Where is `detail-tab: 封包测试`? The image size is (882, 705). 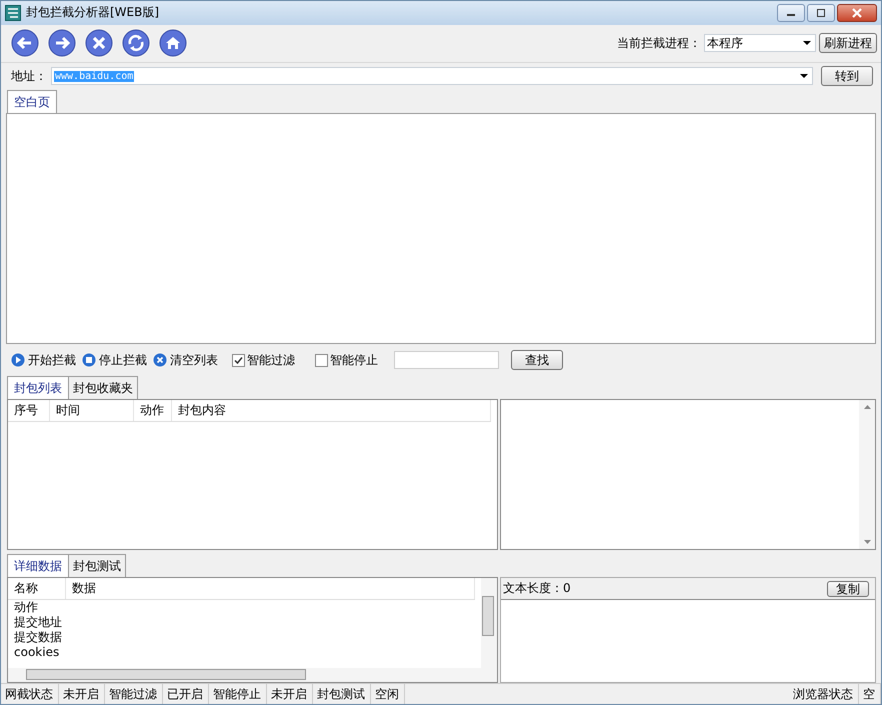
detail-tab: 封包测试 is located at coordinates (97, 566).